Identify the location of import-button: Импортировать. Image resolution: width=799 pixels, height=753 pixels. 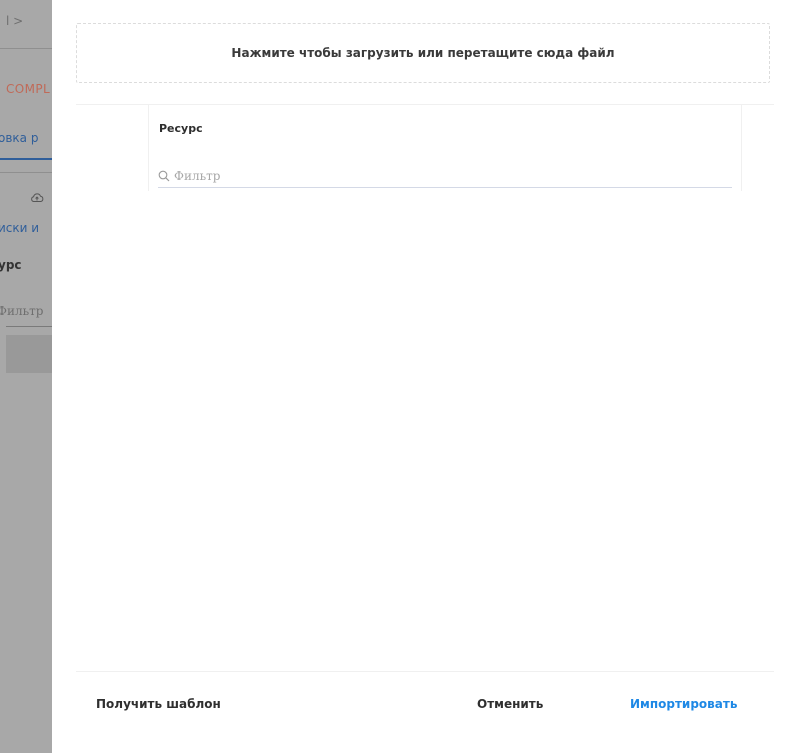
(683, 704).